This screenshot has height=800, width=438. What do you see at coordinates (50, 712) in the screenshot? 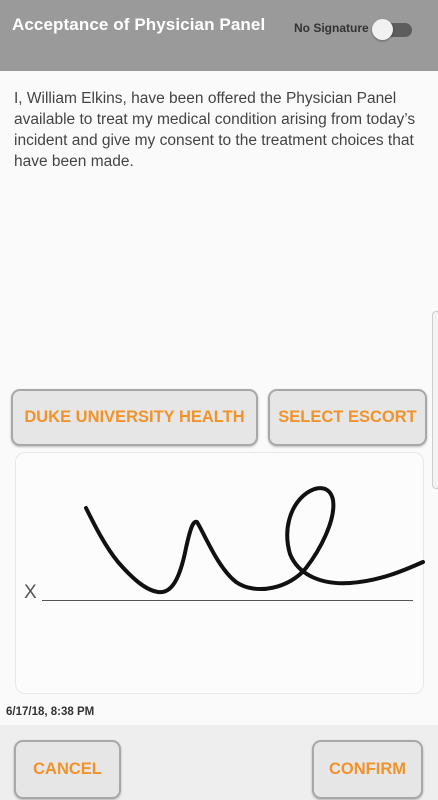
I see `signature-timestamp: 6/17/18, 8:38 PM` at bounding box center [50, 712].